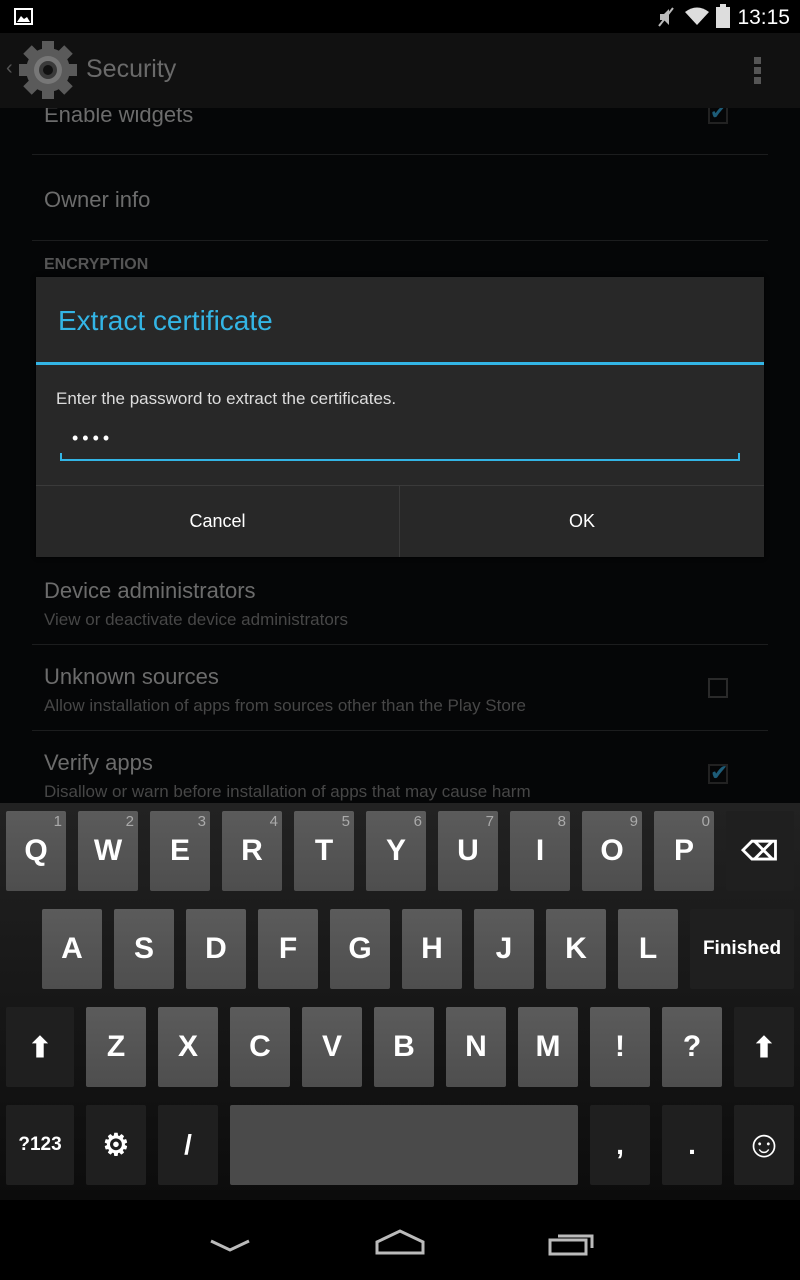 This screenshot has width=800, height=1280. I want to click on password-input: ••••, so click(400, 442).